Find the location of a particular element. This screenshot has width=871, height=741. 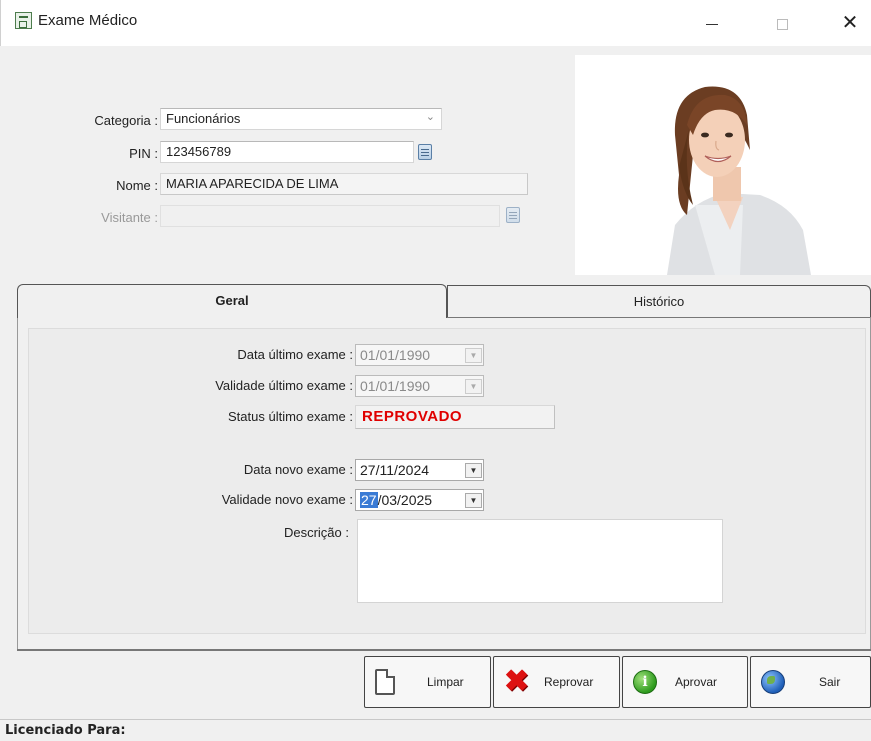

maximize-icon is located at coordinates (782, 24).